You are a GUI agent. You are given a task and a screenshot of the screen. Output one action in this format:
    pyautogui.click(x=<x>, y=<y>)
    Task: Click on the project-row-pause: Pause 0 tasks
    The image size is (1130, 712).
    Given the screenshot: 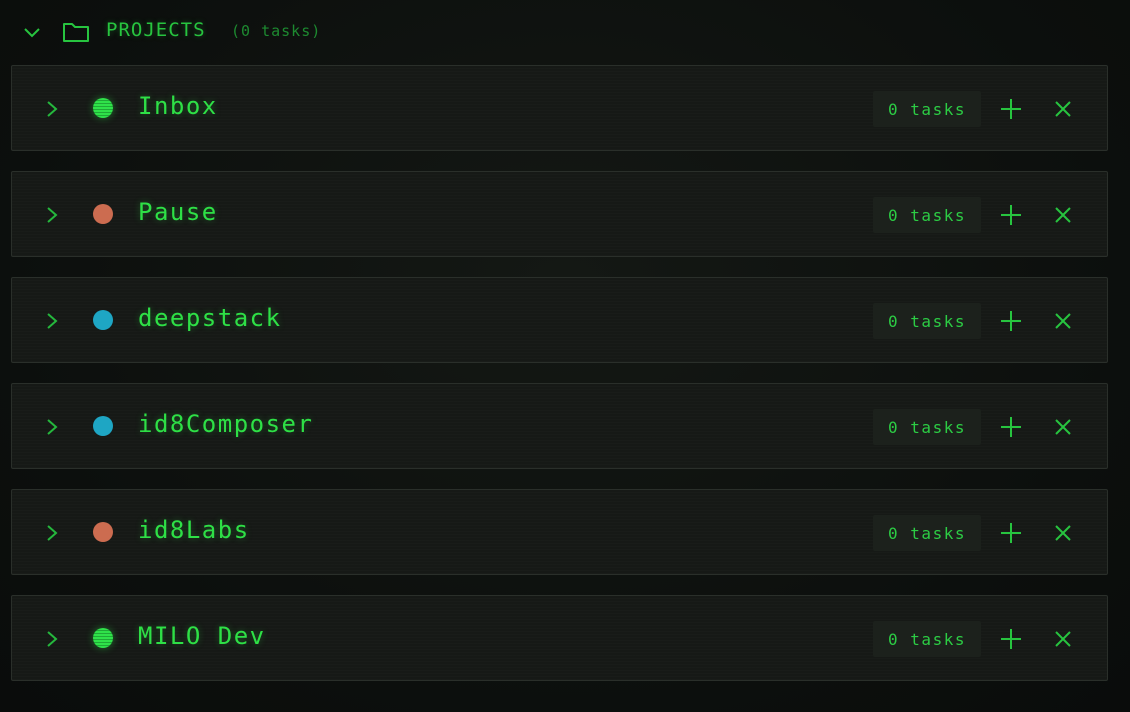 What is the action you would take?
    pyautogui.click(x=559, y=214)
    